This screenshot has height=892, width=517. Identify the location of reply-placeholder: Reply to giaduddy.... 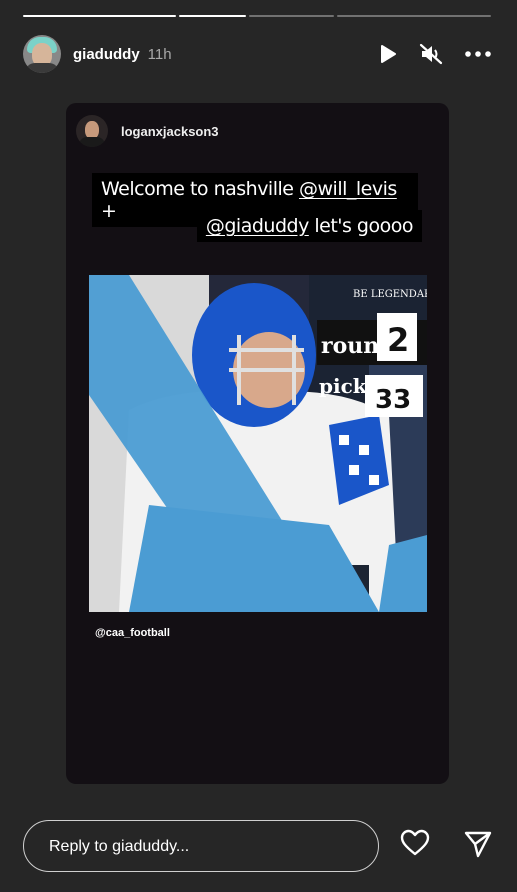
(119, 846).